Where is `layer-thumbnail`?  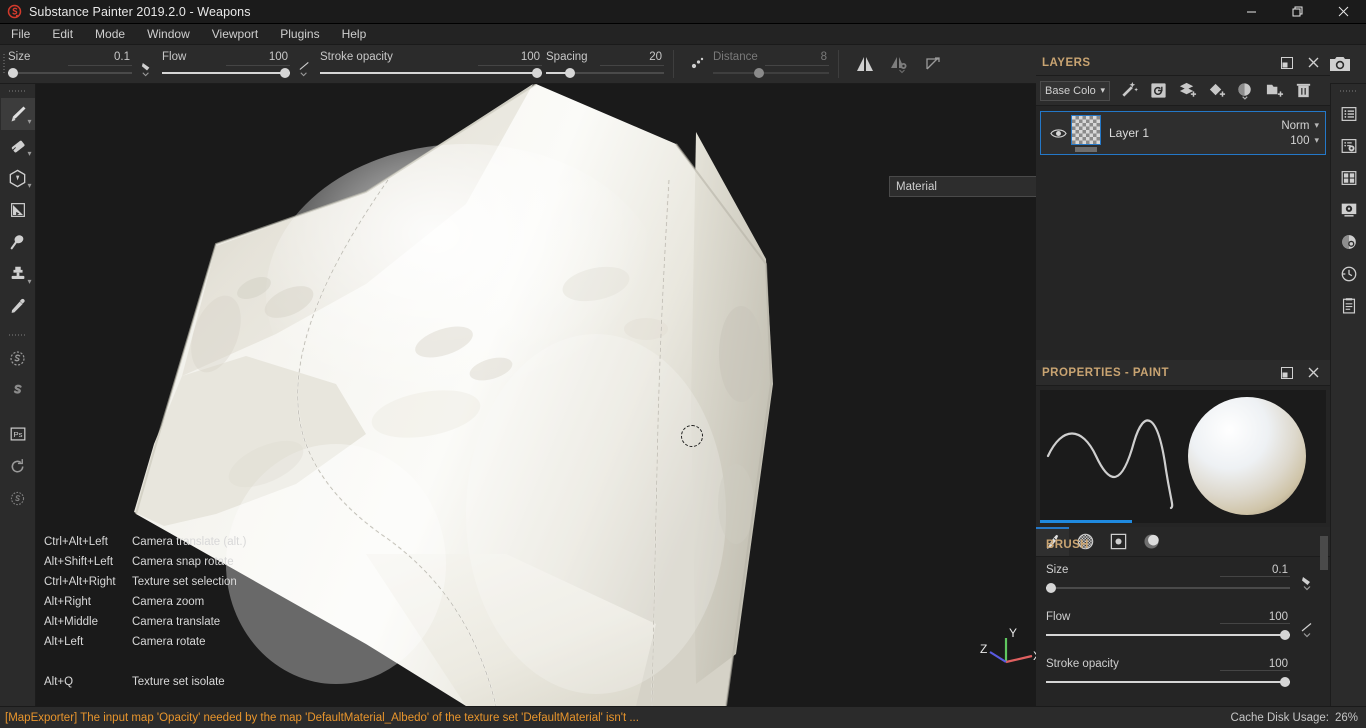 layer-thumbnail is located at coordinates (1086, 133).